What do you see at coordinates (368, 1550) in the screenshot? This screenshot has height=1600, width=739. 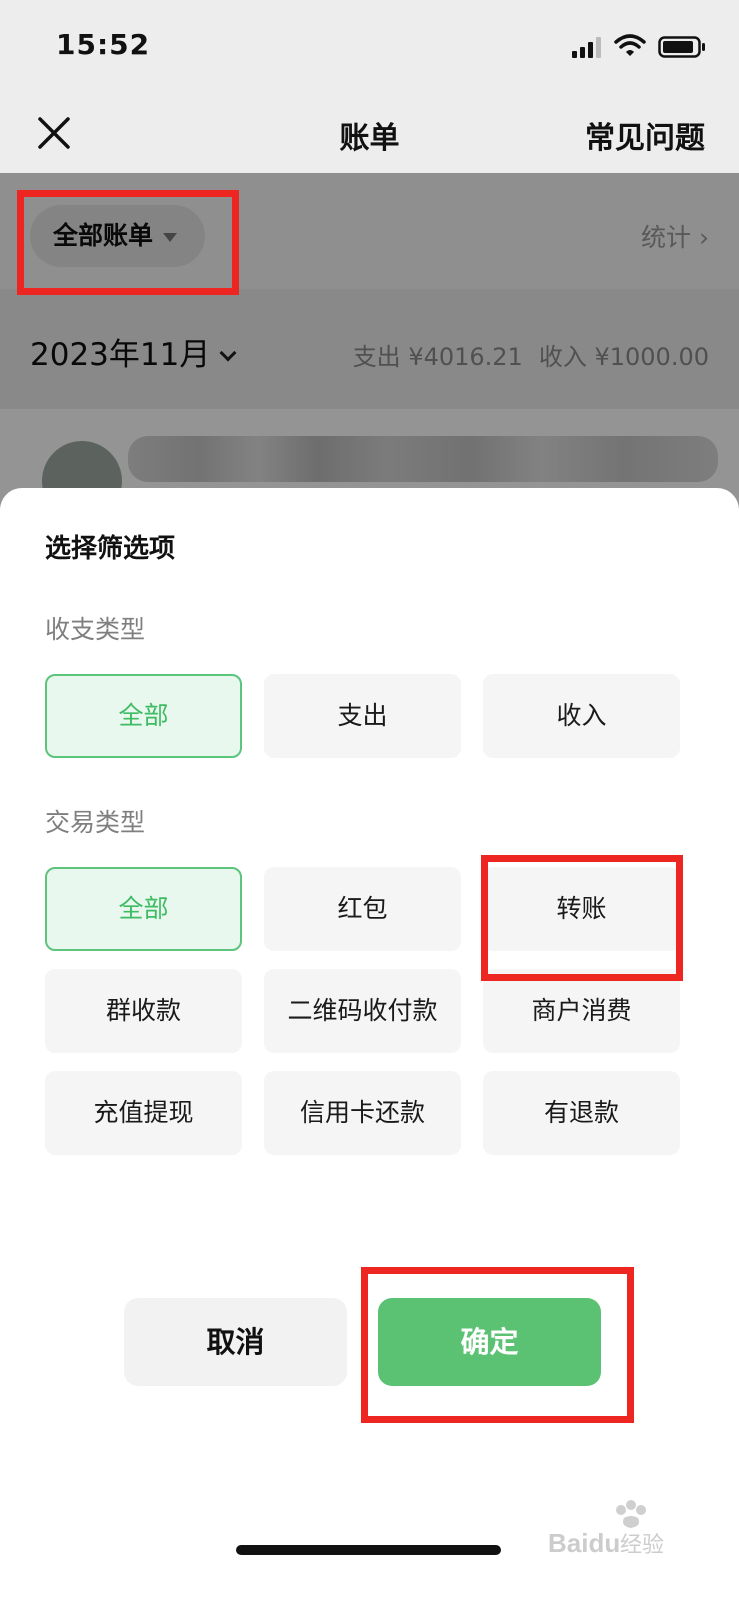 I see `home-indicator` at bounding box center [368, 1550].